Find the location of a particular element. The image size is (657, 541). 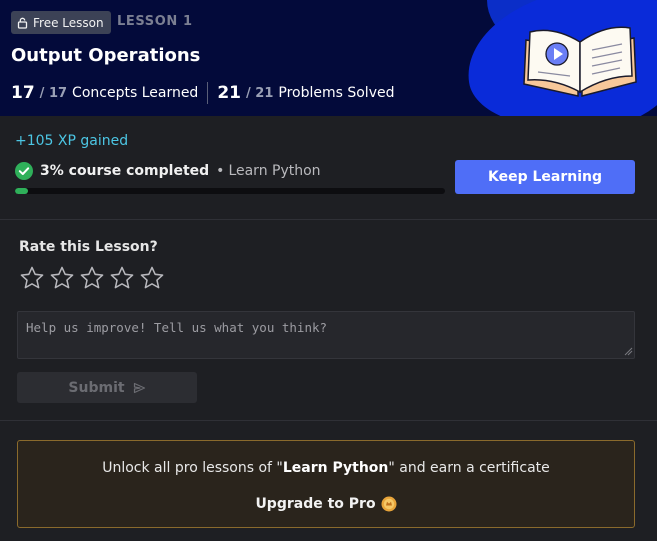

pro-course-name: Learn Python is located at coordinates (335, 468).